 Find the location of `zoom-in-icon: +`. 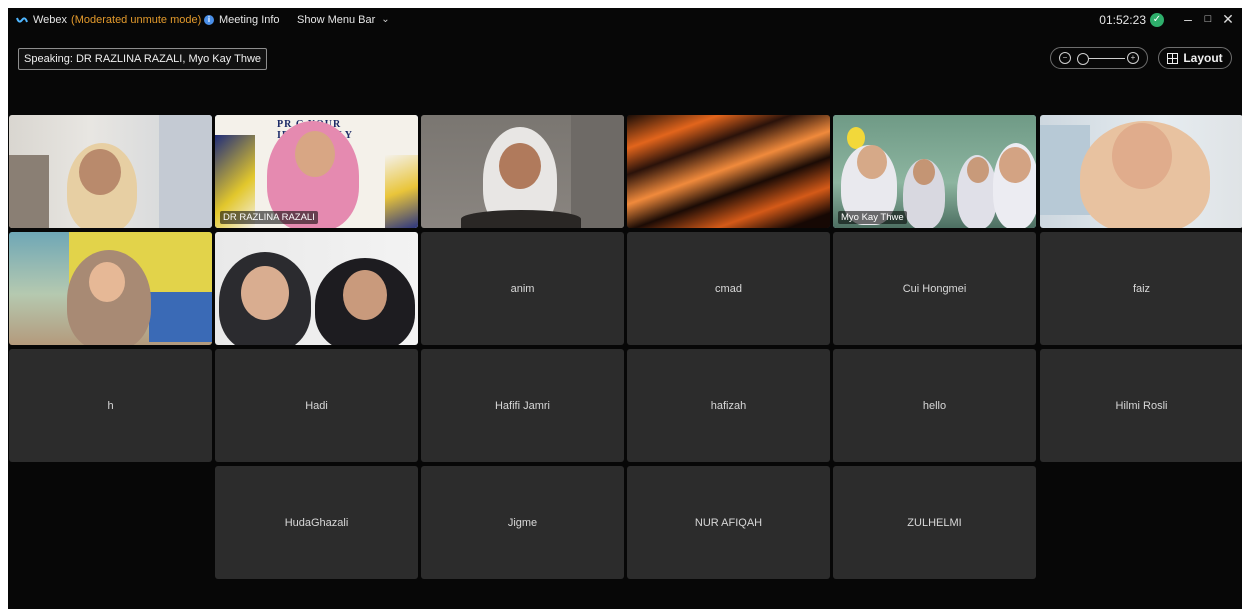

zoom-in-icon: + is located at coordinates (1133, 58).